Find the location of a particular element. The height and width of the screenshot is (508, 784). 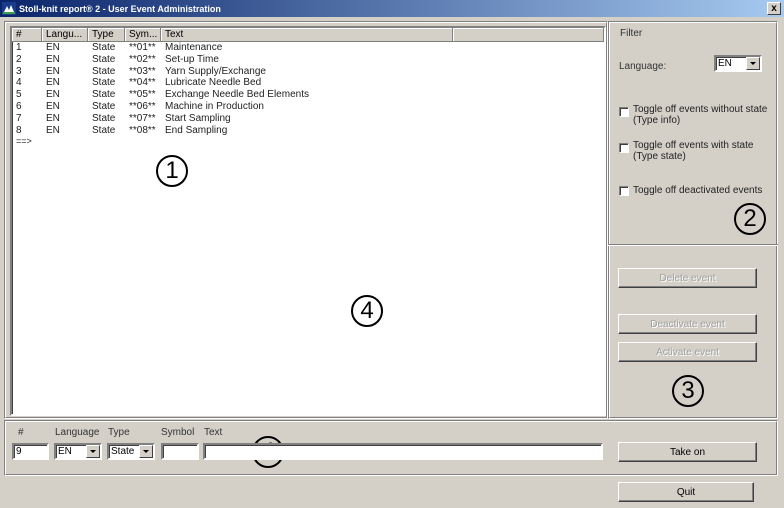

list-item: 7 EN State **07** Start Sampling is located at coordinates (308, 119).